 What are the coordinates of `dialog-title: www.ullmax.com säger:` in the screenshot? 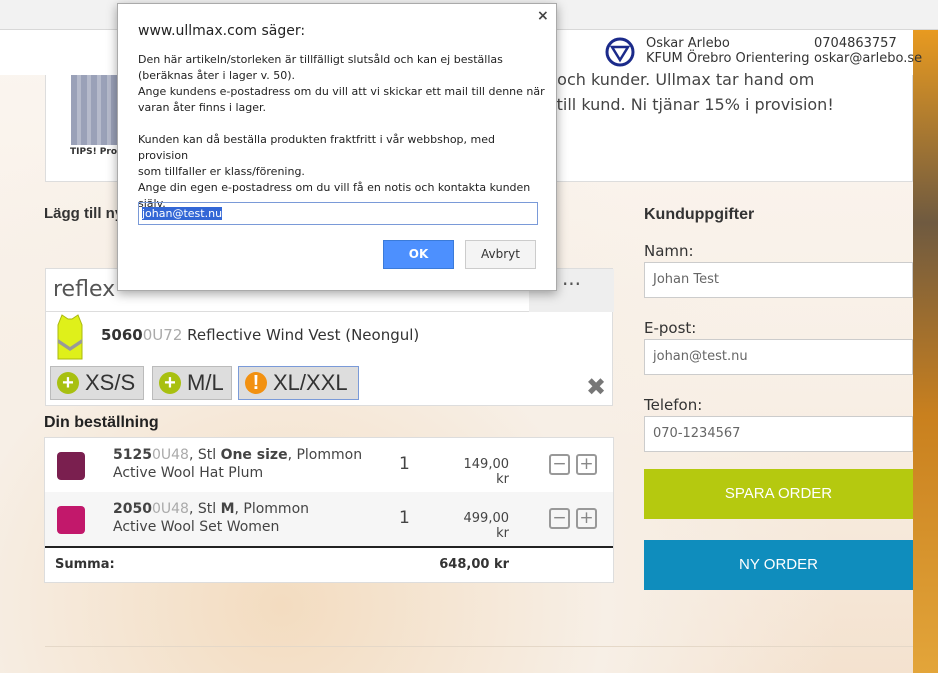 It's located at (222, 31).